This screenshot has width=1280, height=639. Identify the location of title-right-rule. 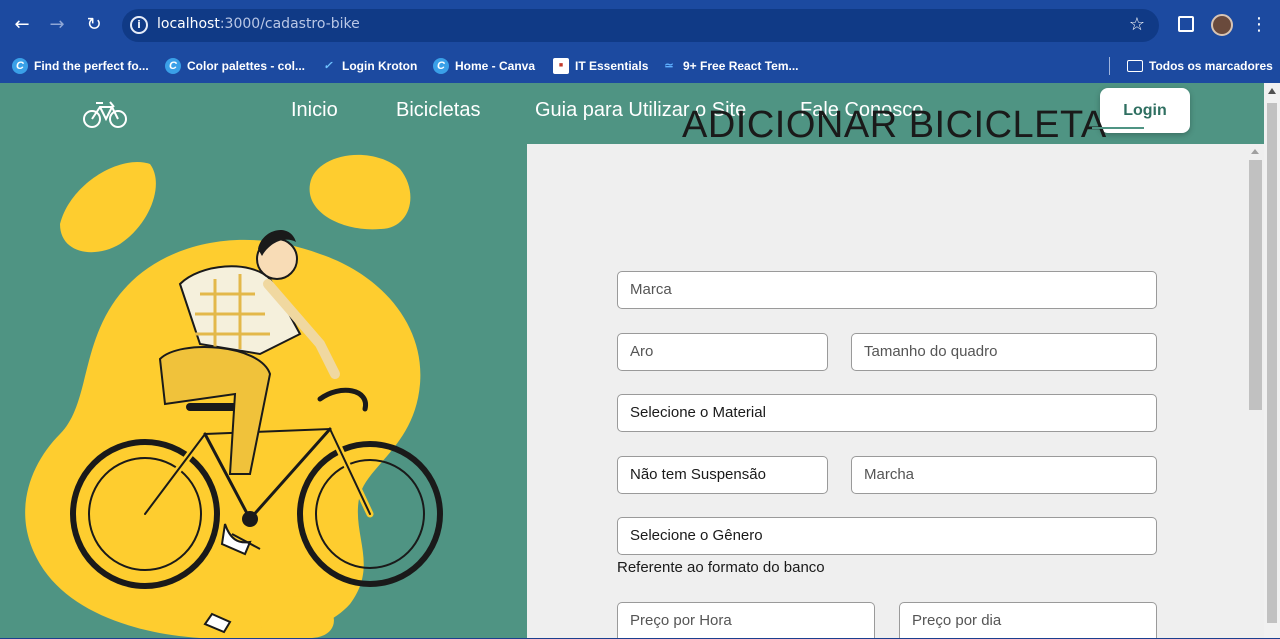
(1118, 128).